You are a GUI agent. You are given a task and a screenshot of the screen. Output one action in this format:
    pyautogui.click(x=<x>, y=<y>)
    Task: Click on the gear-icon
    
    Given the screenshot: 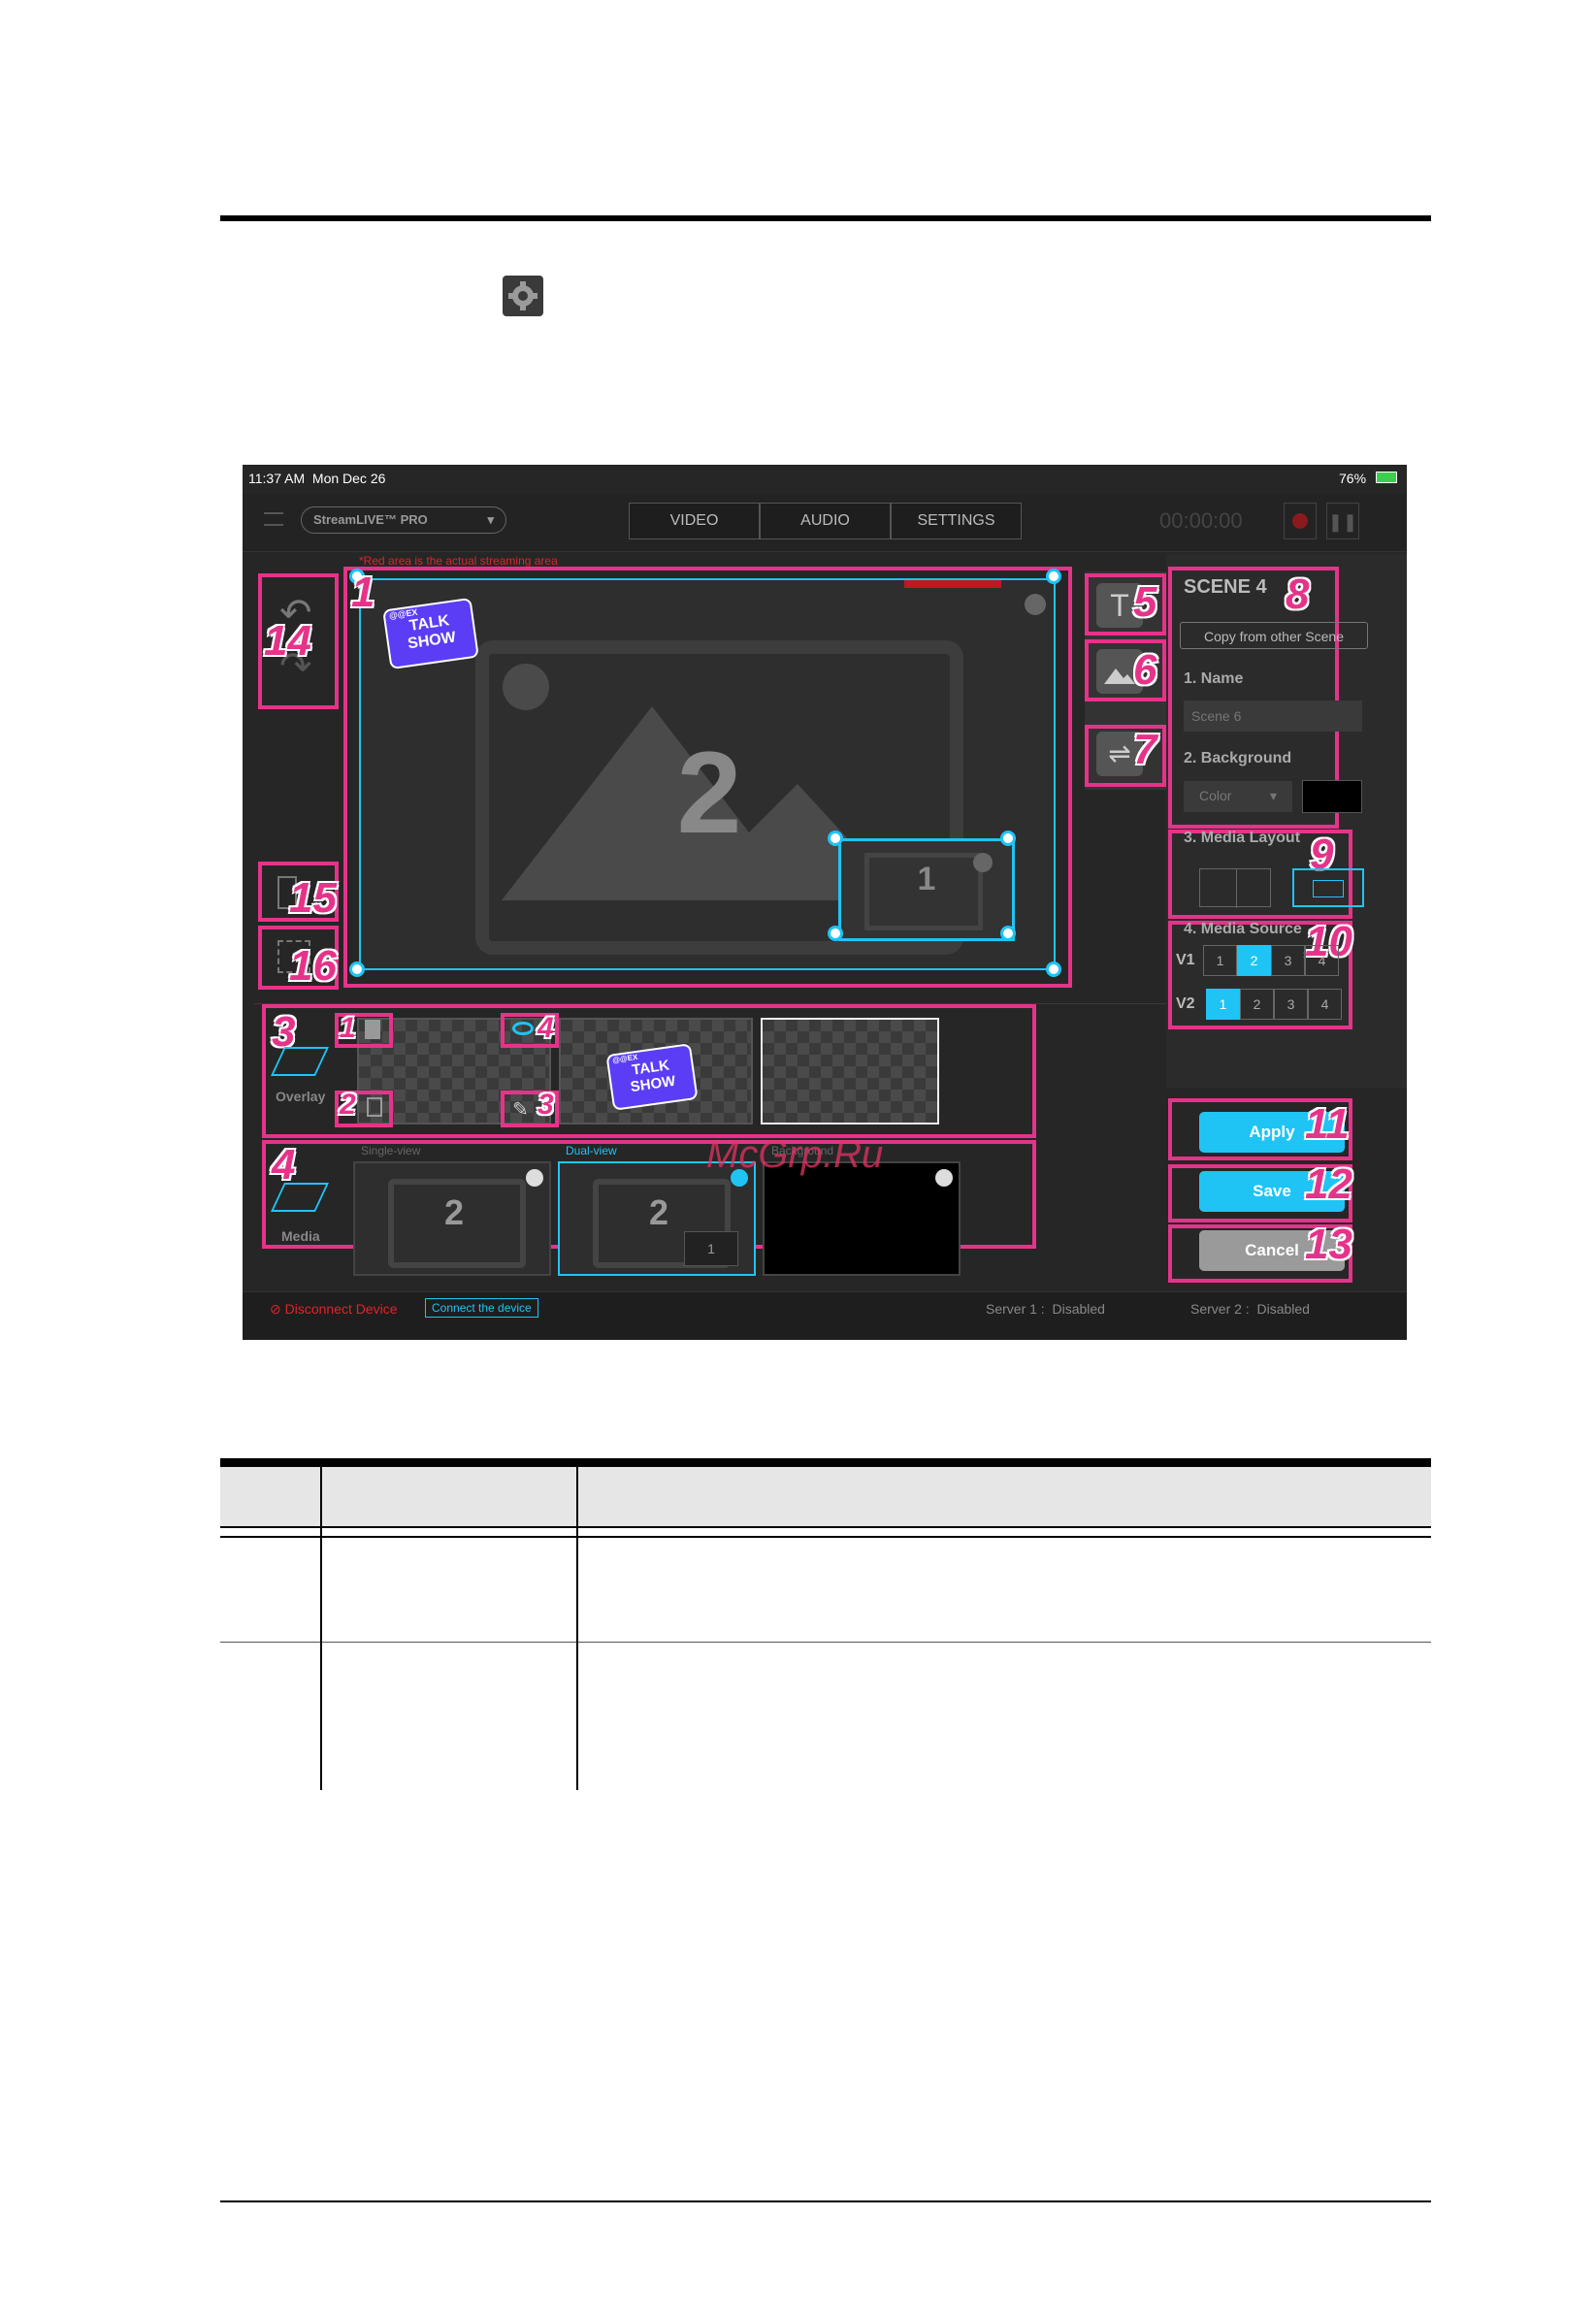 What is the action you would take?
    pyautogui.click(x=523, y=296)
    